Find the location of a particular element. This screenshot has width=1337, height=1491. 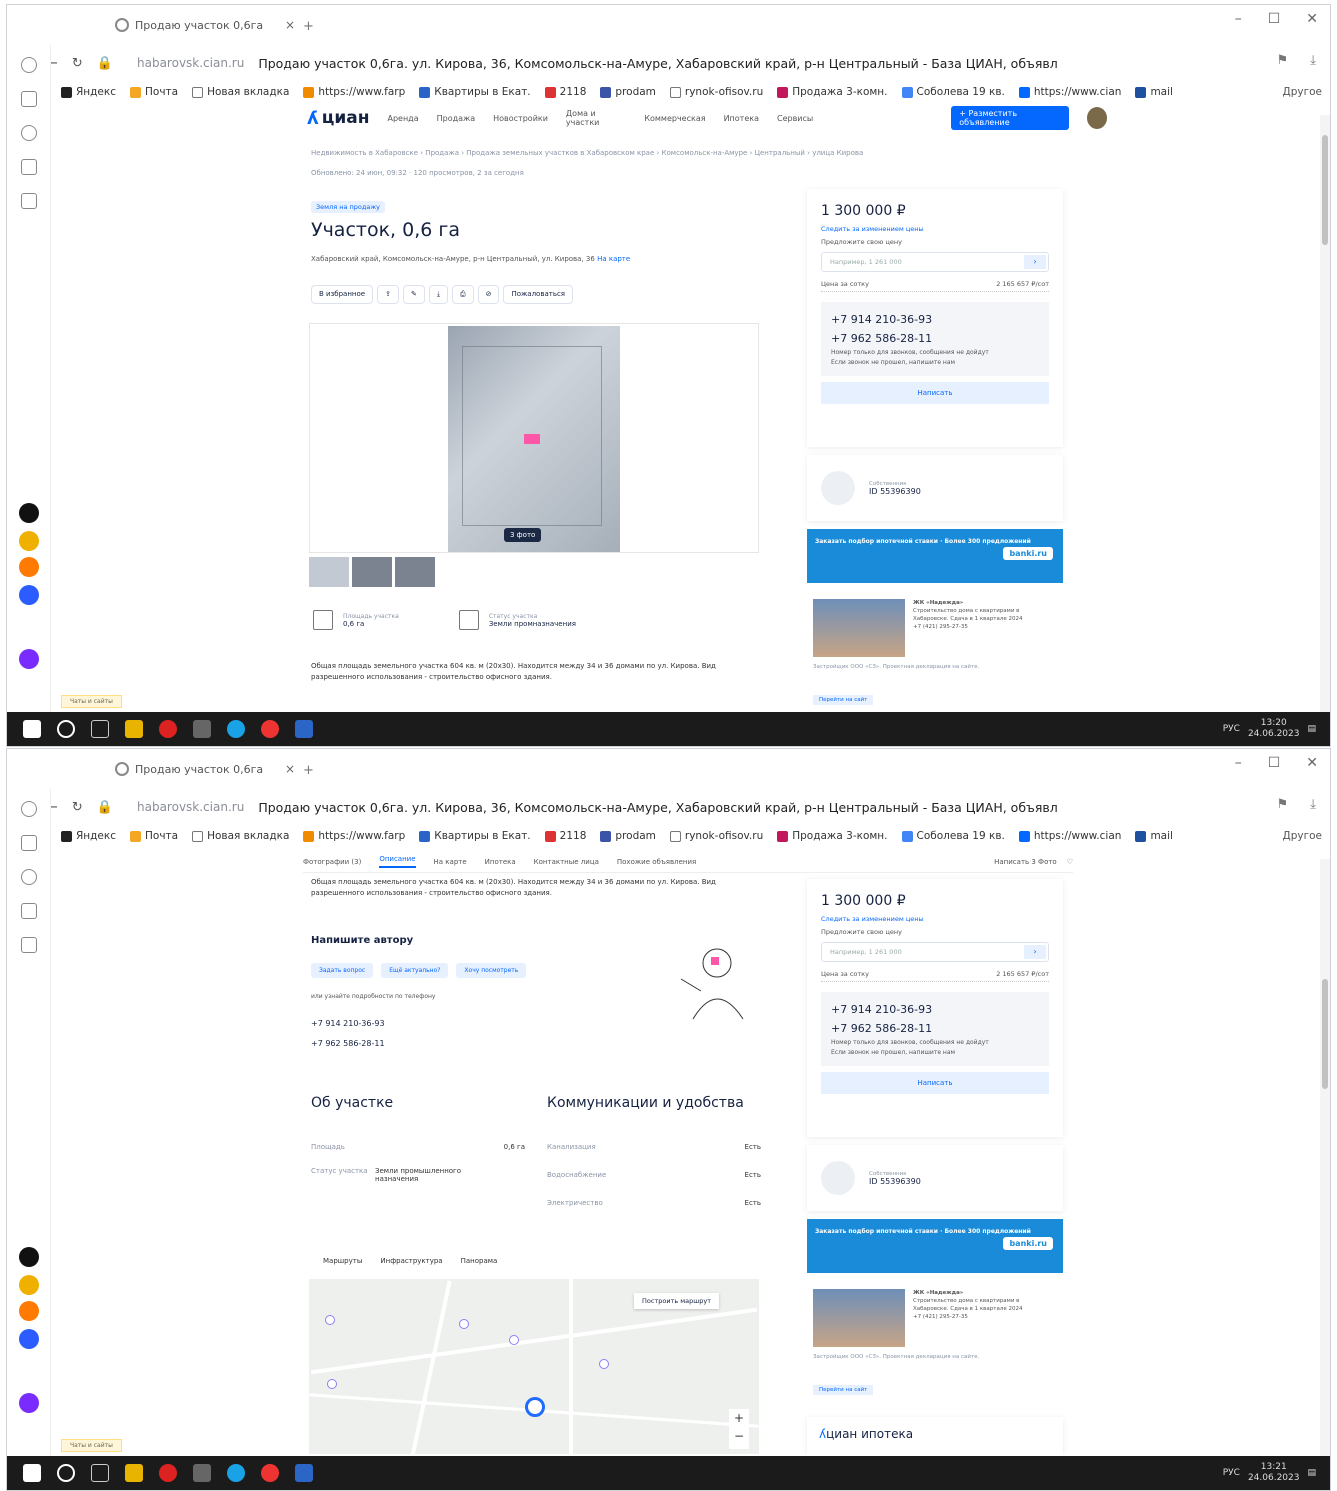

anchor-link: Описание is located at coordinates (397, 861).